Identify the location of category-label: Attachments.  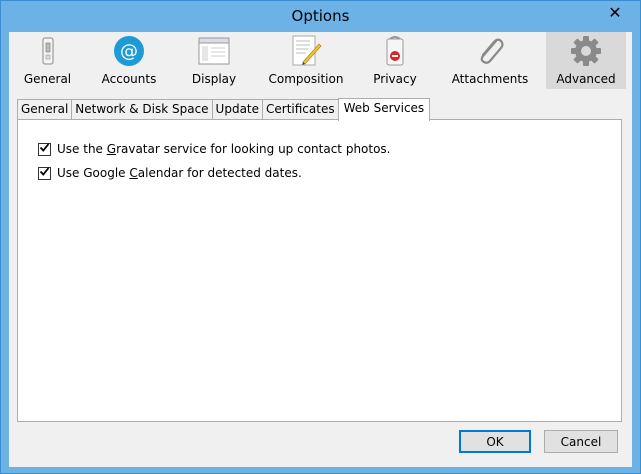
(490, 79).